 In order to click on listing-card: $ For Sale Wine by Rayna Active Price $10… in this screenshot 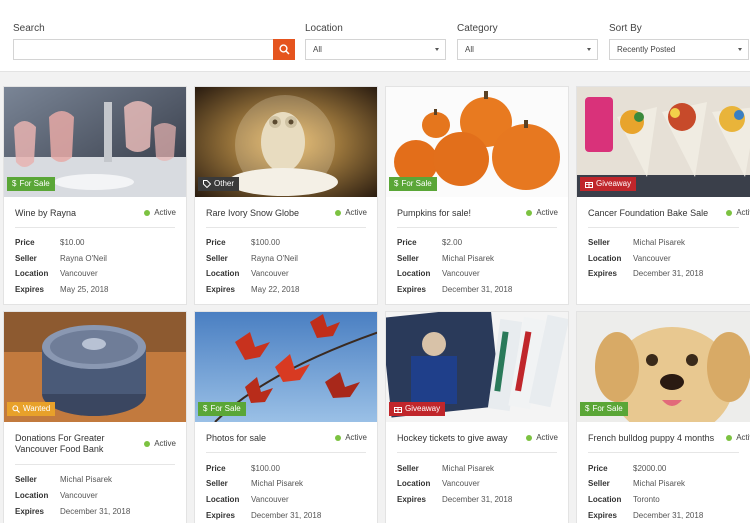, I will do `click(95, 195)`.